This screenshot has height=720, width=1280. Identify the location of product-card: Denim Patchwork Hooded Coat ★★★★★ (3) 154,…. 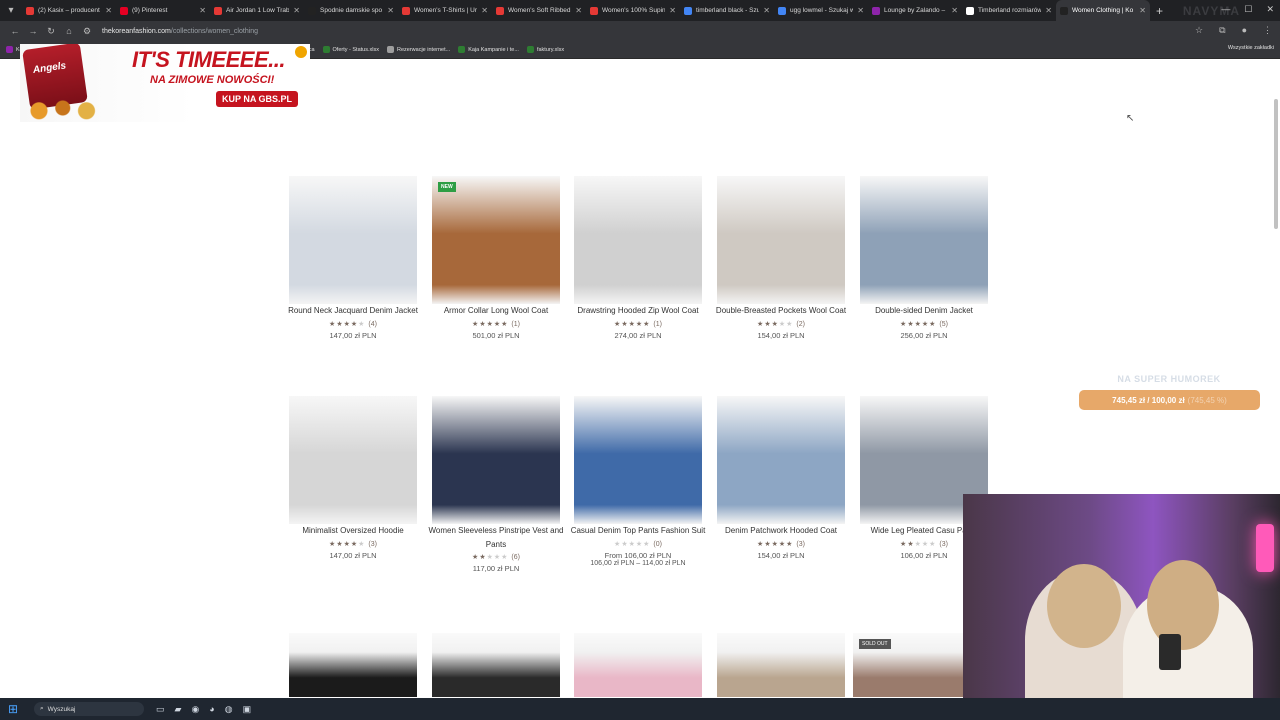
(781, 478).